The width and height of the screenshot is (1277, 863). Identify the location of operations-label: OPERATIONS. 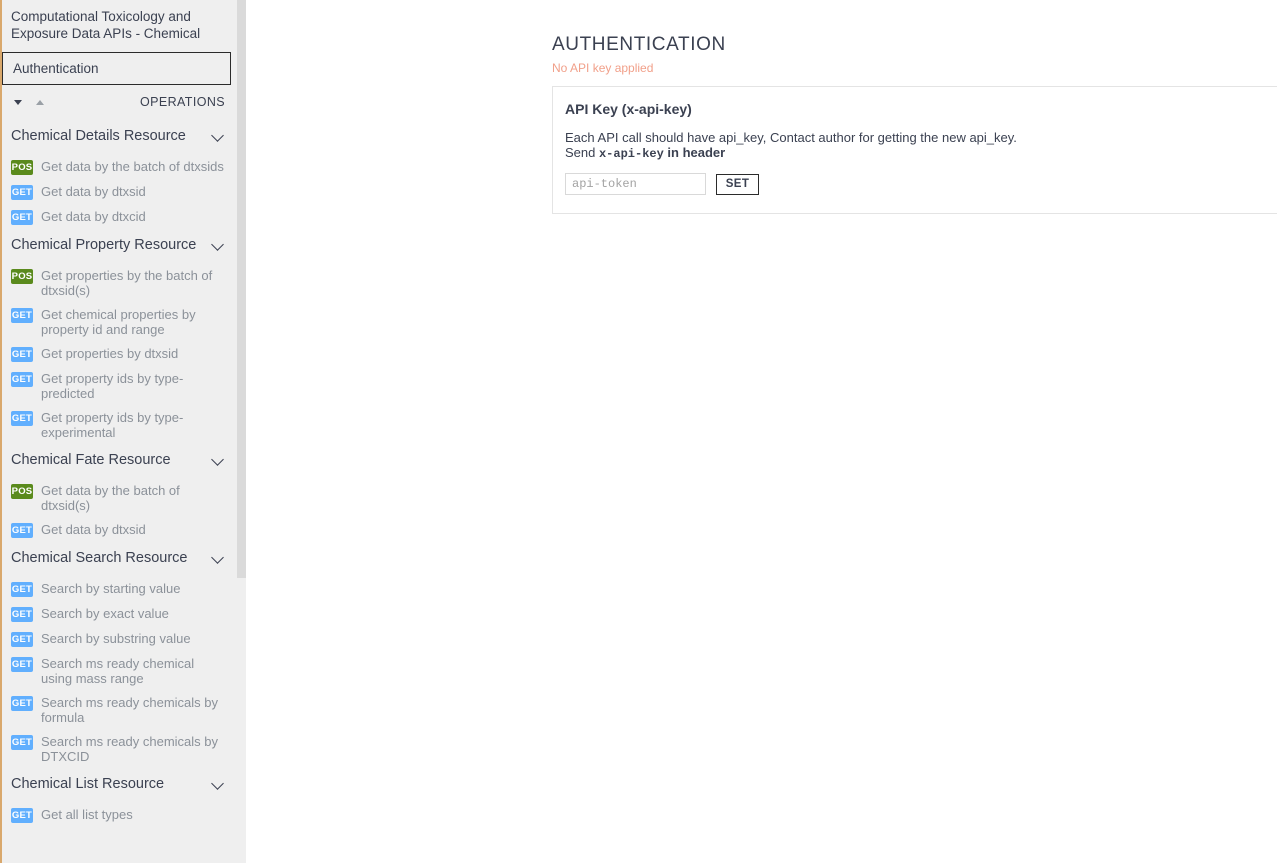
(182, 102).